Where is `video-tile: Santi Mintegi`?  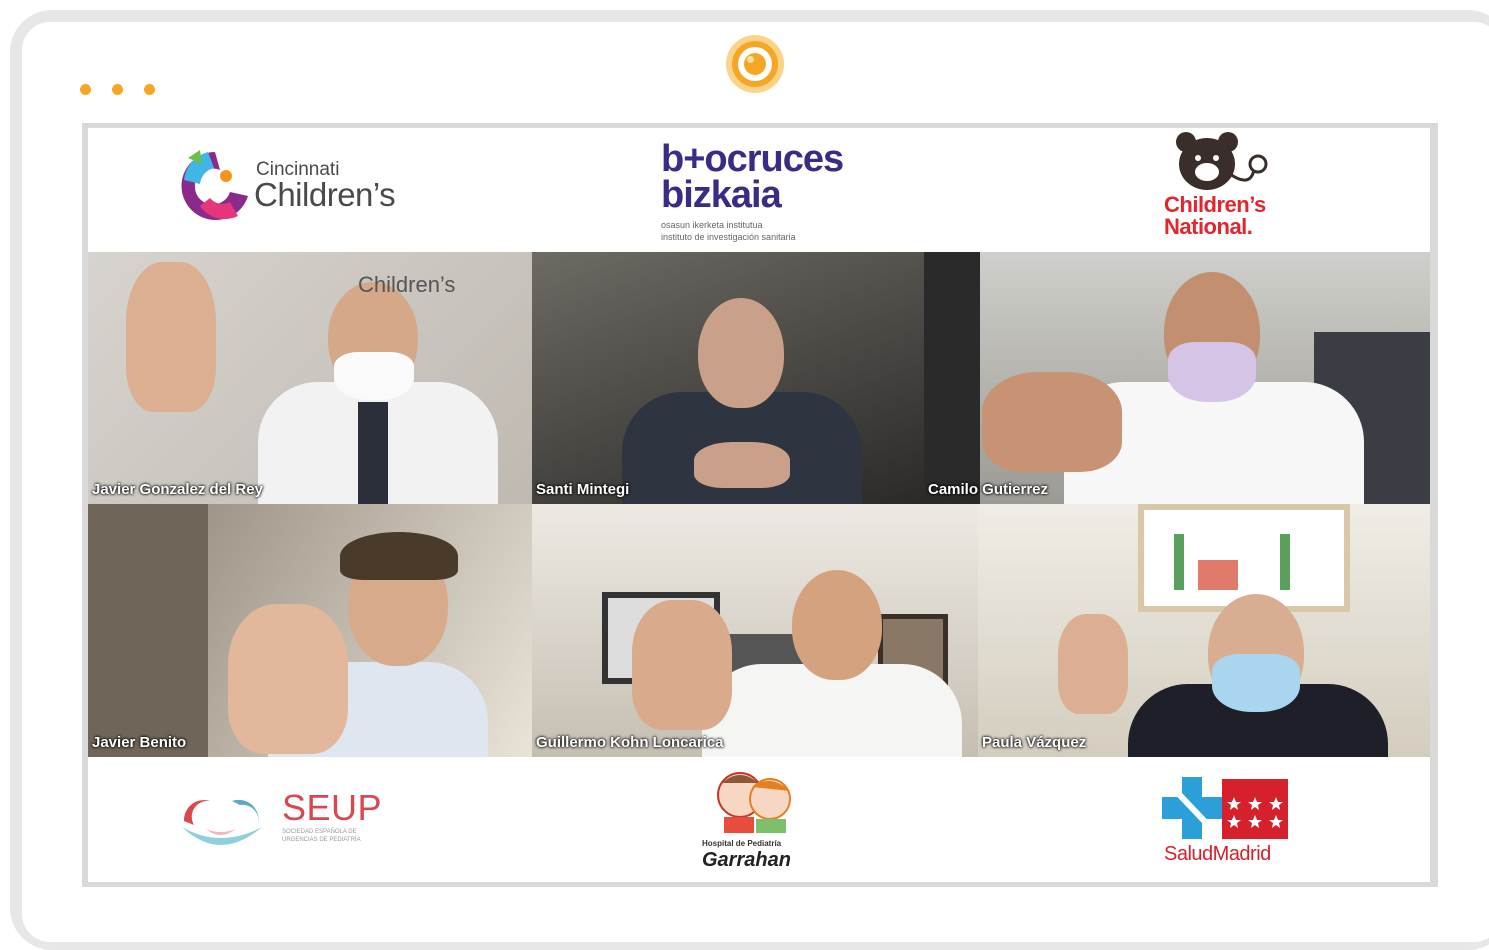
video-tile: Santi Mintegi is located at coordinates (728, 378).